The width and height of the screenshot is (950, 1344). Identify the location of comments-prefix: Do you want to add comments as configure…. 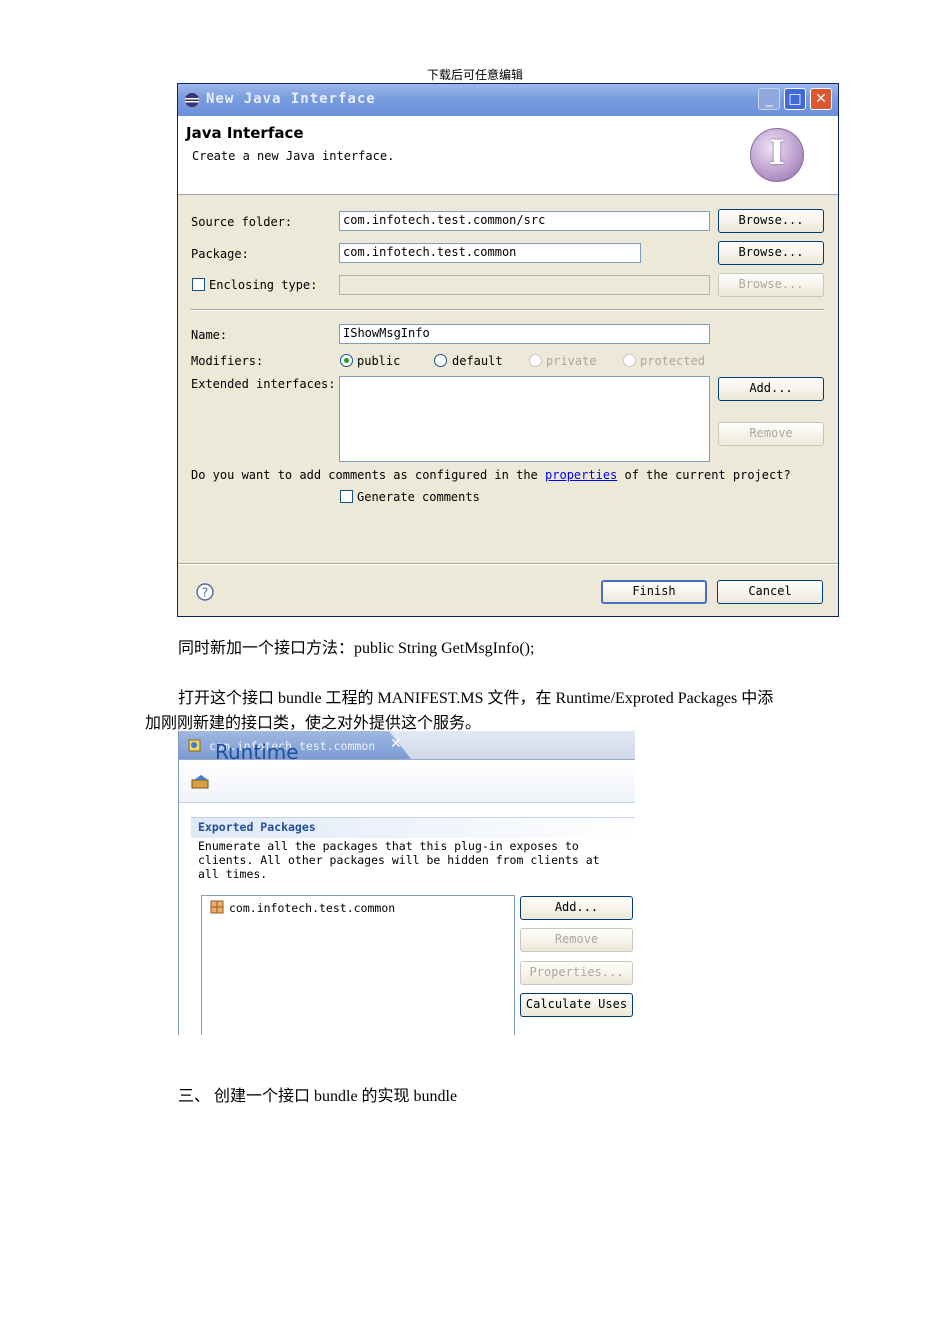
(364, 475).